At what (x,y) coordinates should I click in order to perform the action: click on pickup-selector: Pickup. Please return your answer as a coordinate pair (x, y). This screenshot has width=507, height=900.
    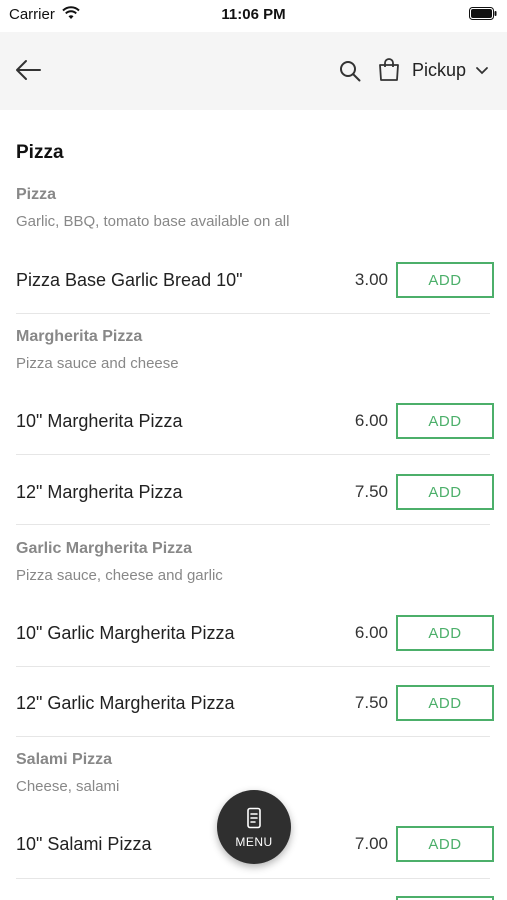
    Looking at the image, I should click on (450, 70).